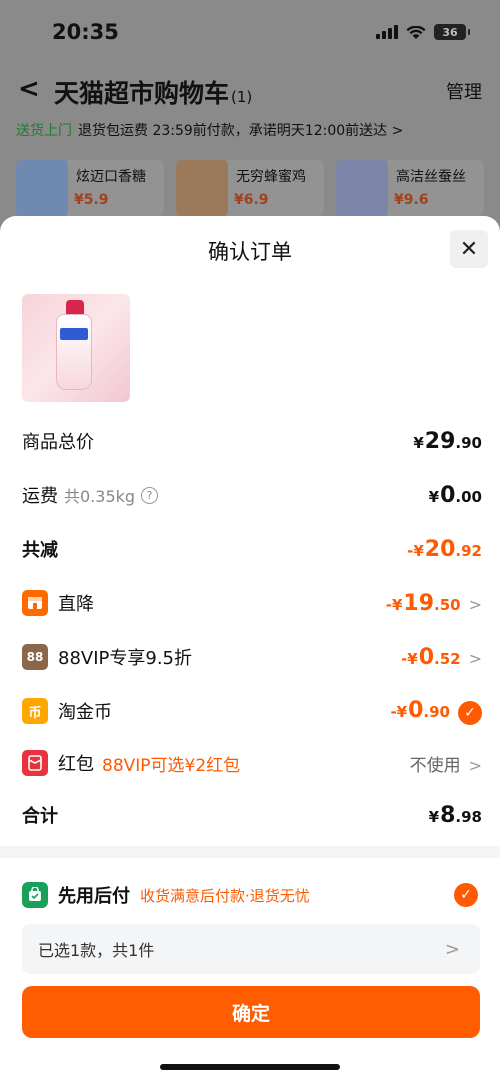  I want to click on cart-title: 天猫超市购物车 (1), so click(153, 92).